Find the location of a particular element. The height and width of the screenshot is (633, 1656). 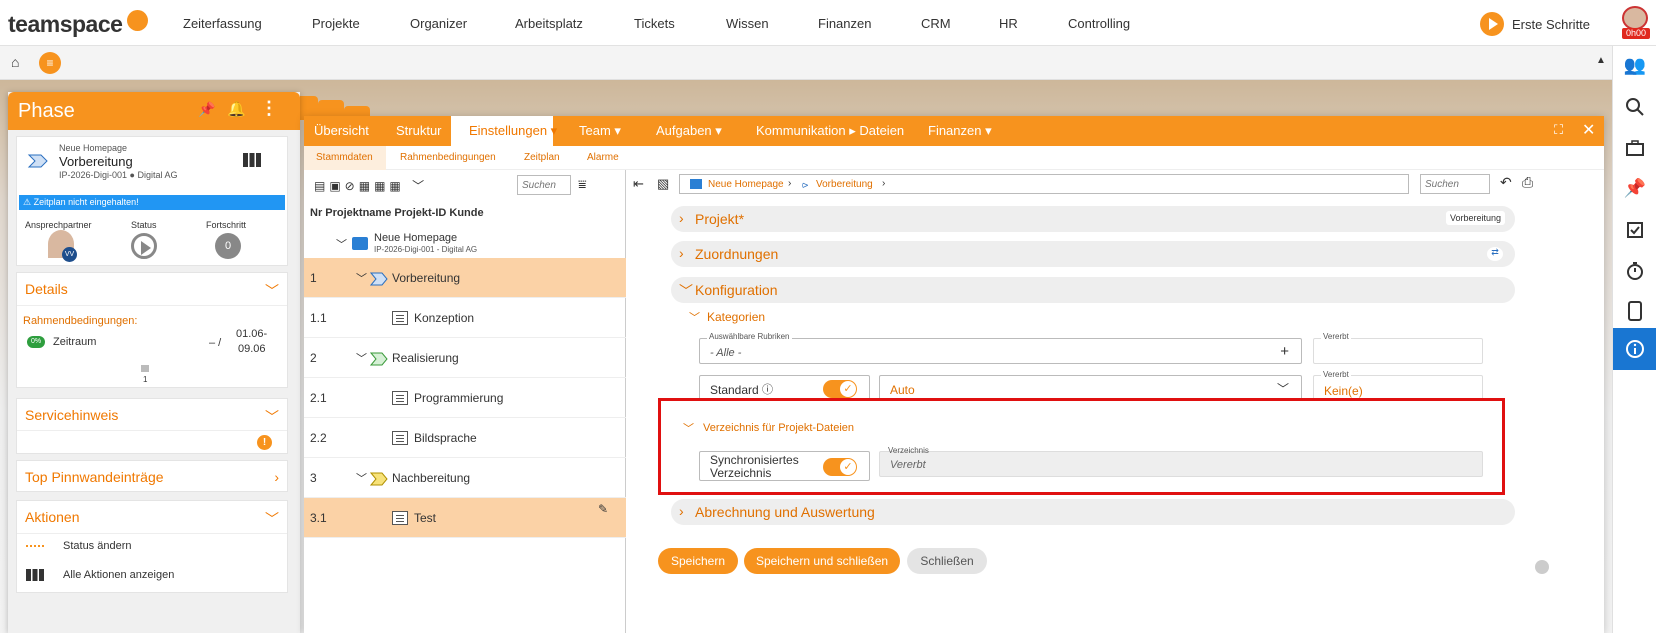

timer-badge: 0h00 is located at coordinates (1636, 33).